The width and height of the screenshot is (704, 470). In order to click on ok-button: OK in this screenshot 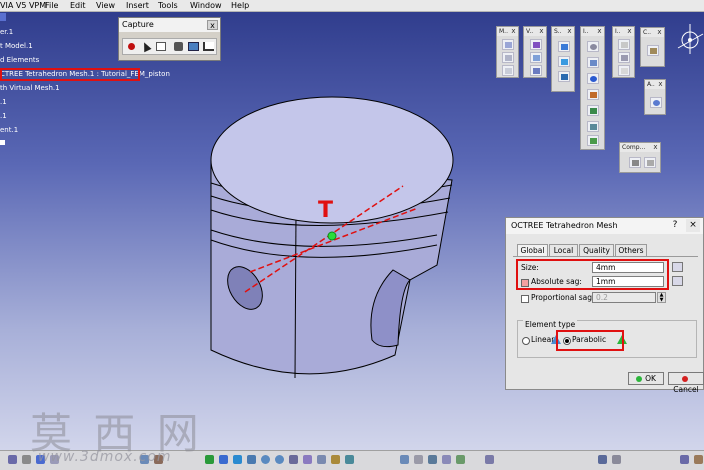, I will do `click(646, 378)`.